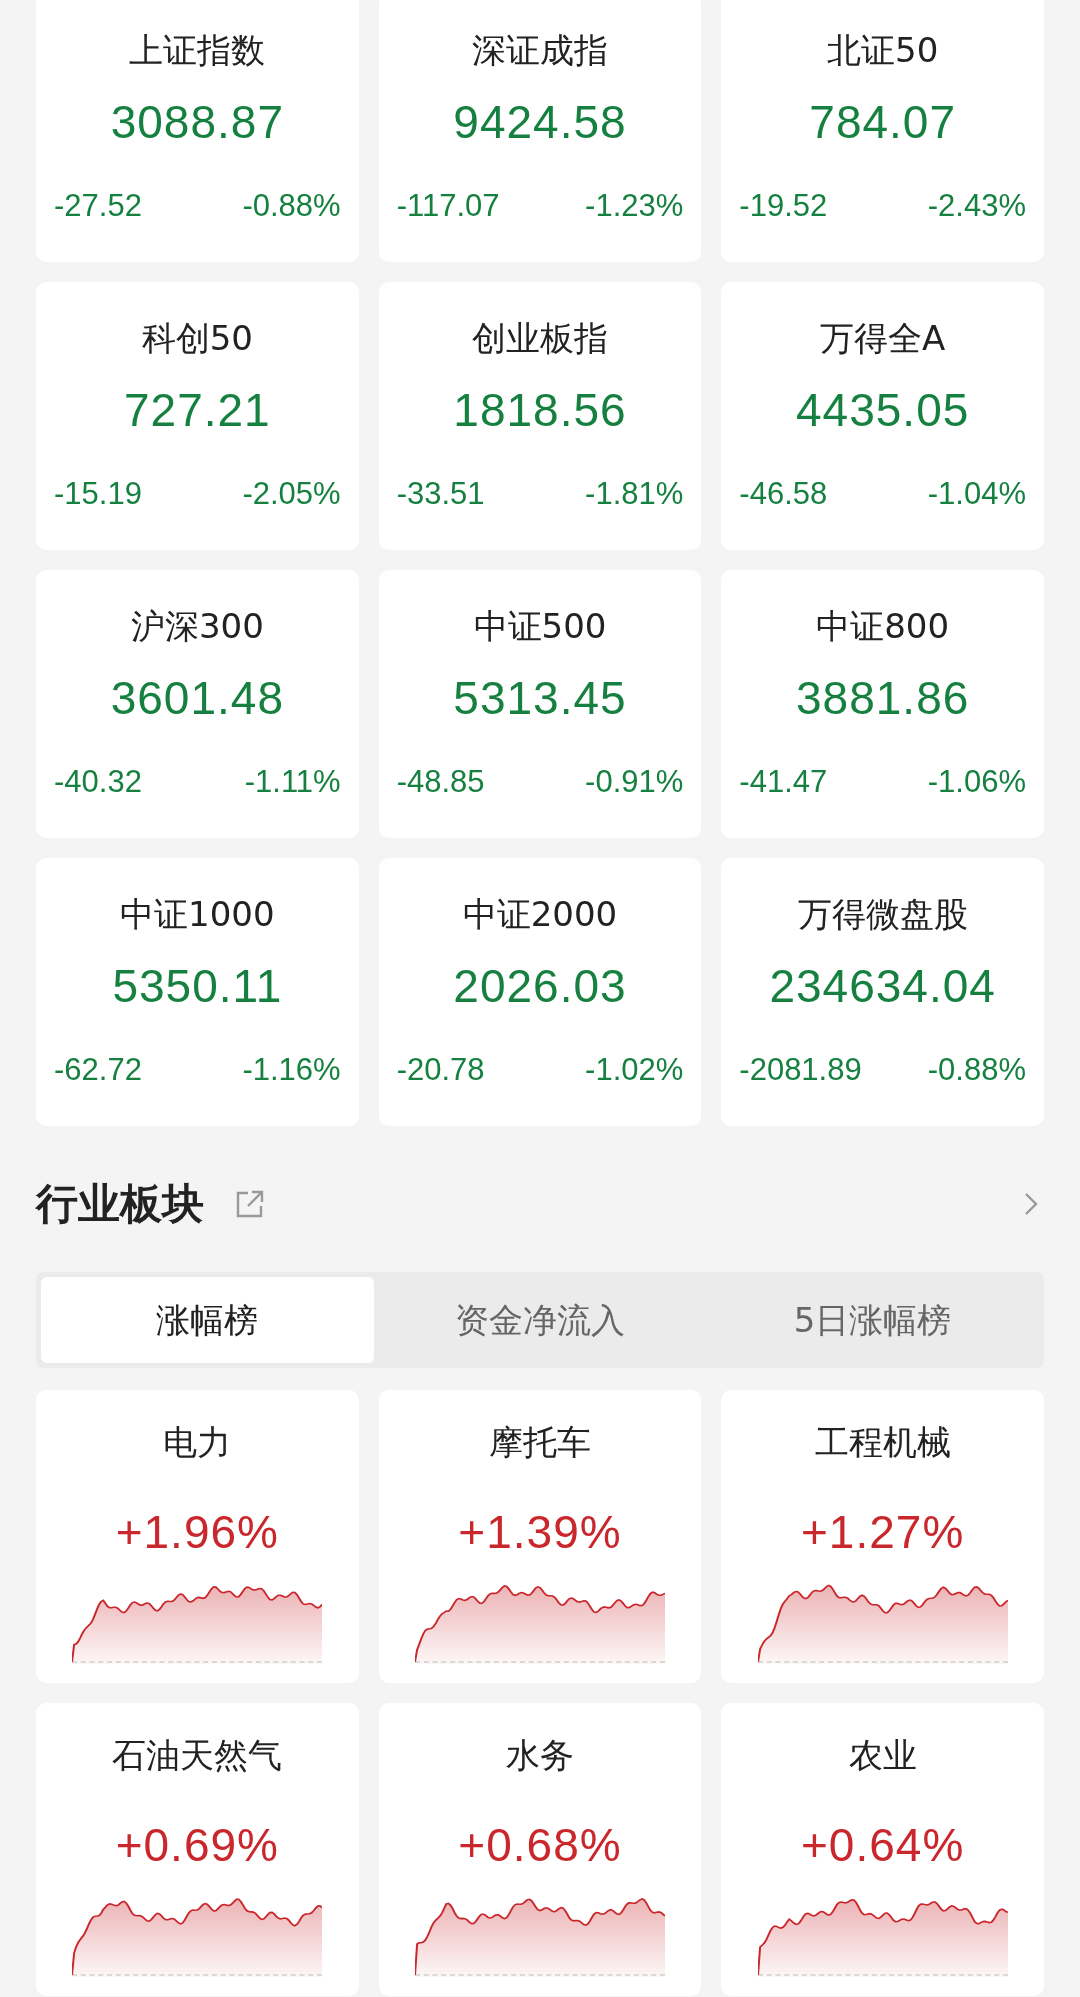 The width and height of the screenshot is (1080, 1997). I want to click on index-value: 727.21, so click(197, 410).